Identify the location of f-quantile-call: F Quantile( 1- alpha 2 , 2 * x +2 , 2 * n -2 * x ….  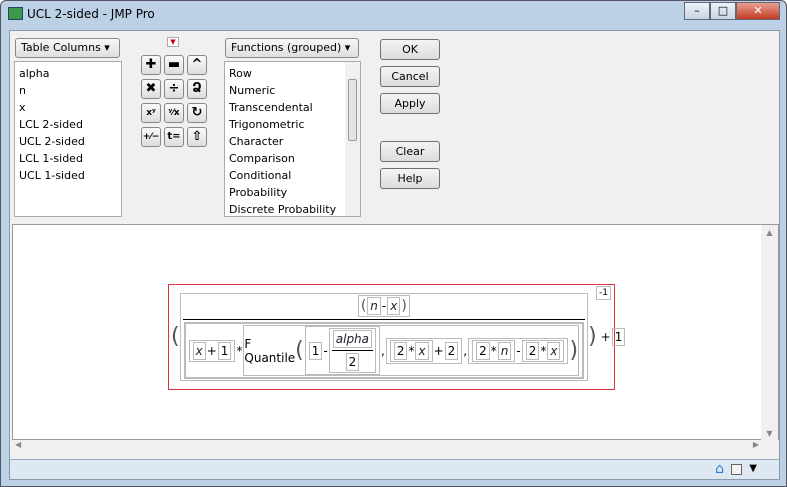
(411, 350).